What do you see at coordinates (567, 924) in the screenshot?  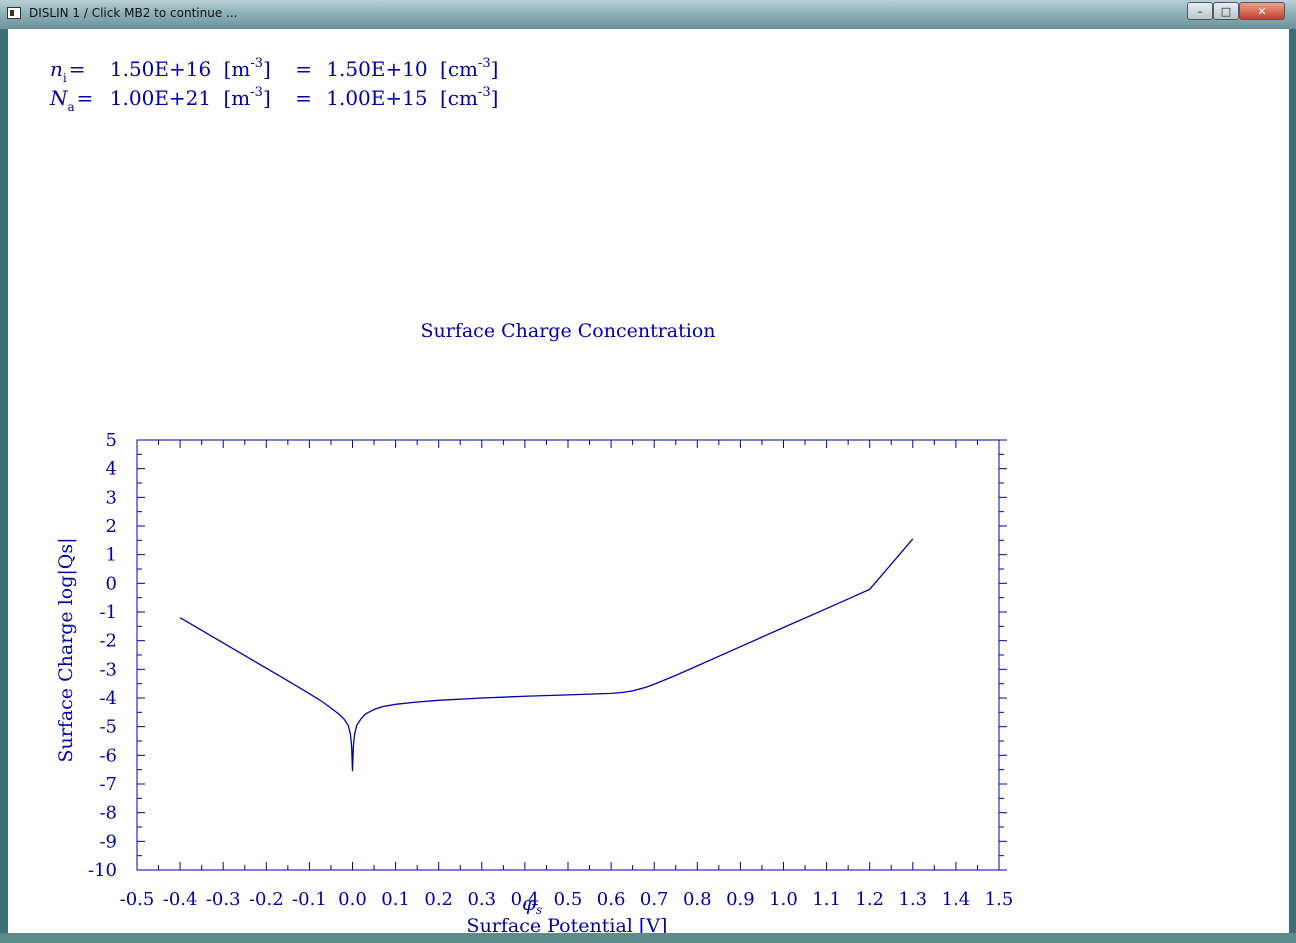 I see `x-axis-label: Surface Potential [V]` at bounding box center [567, 924].